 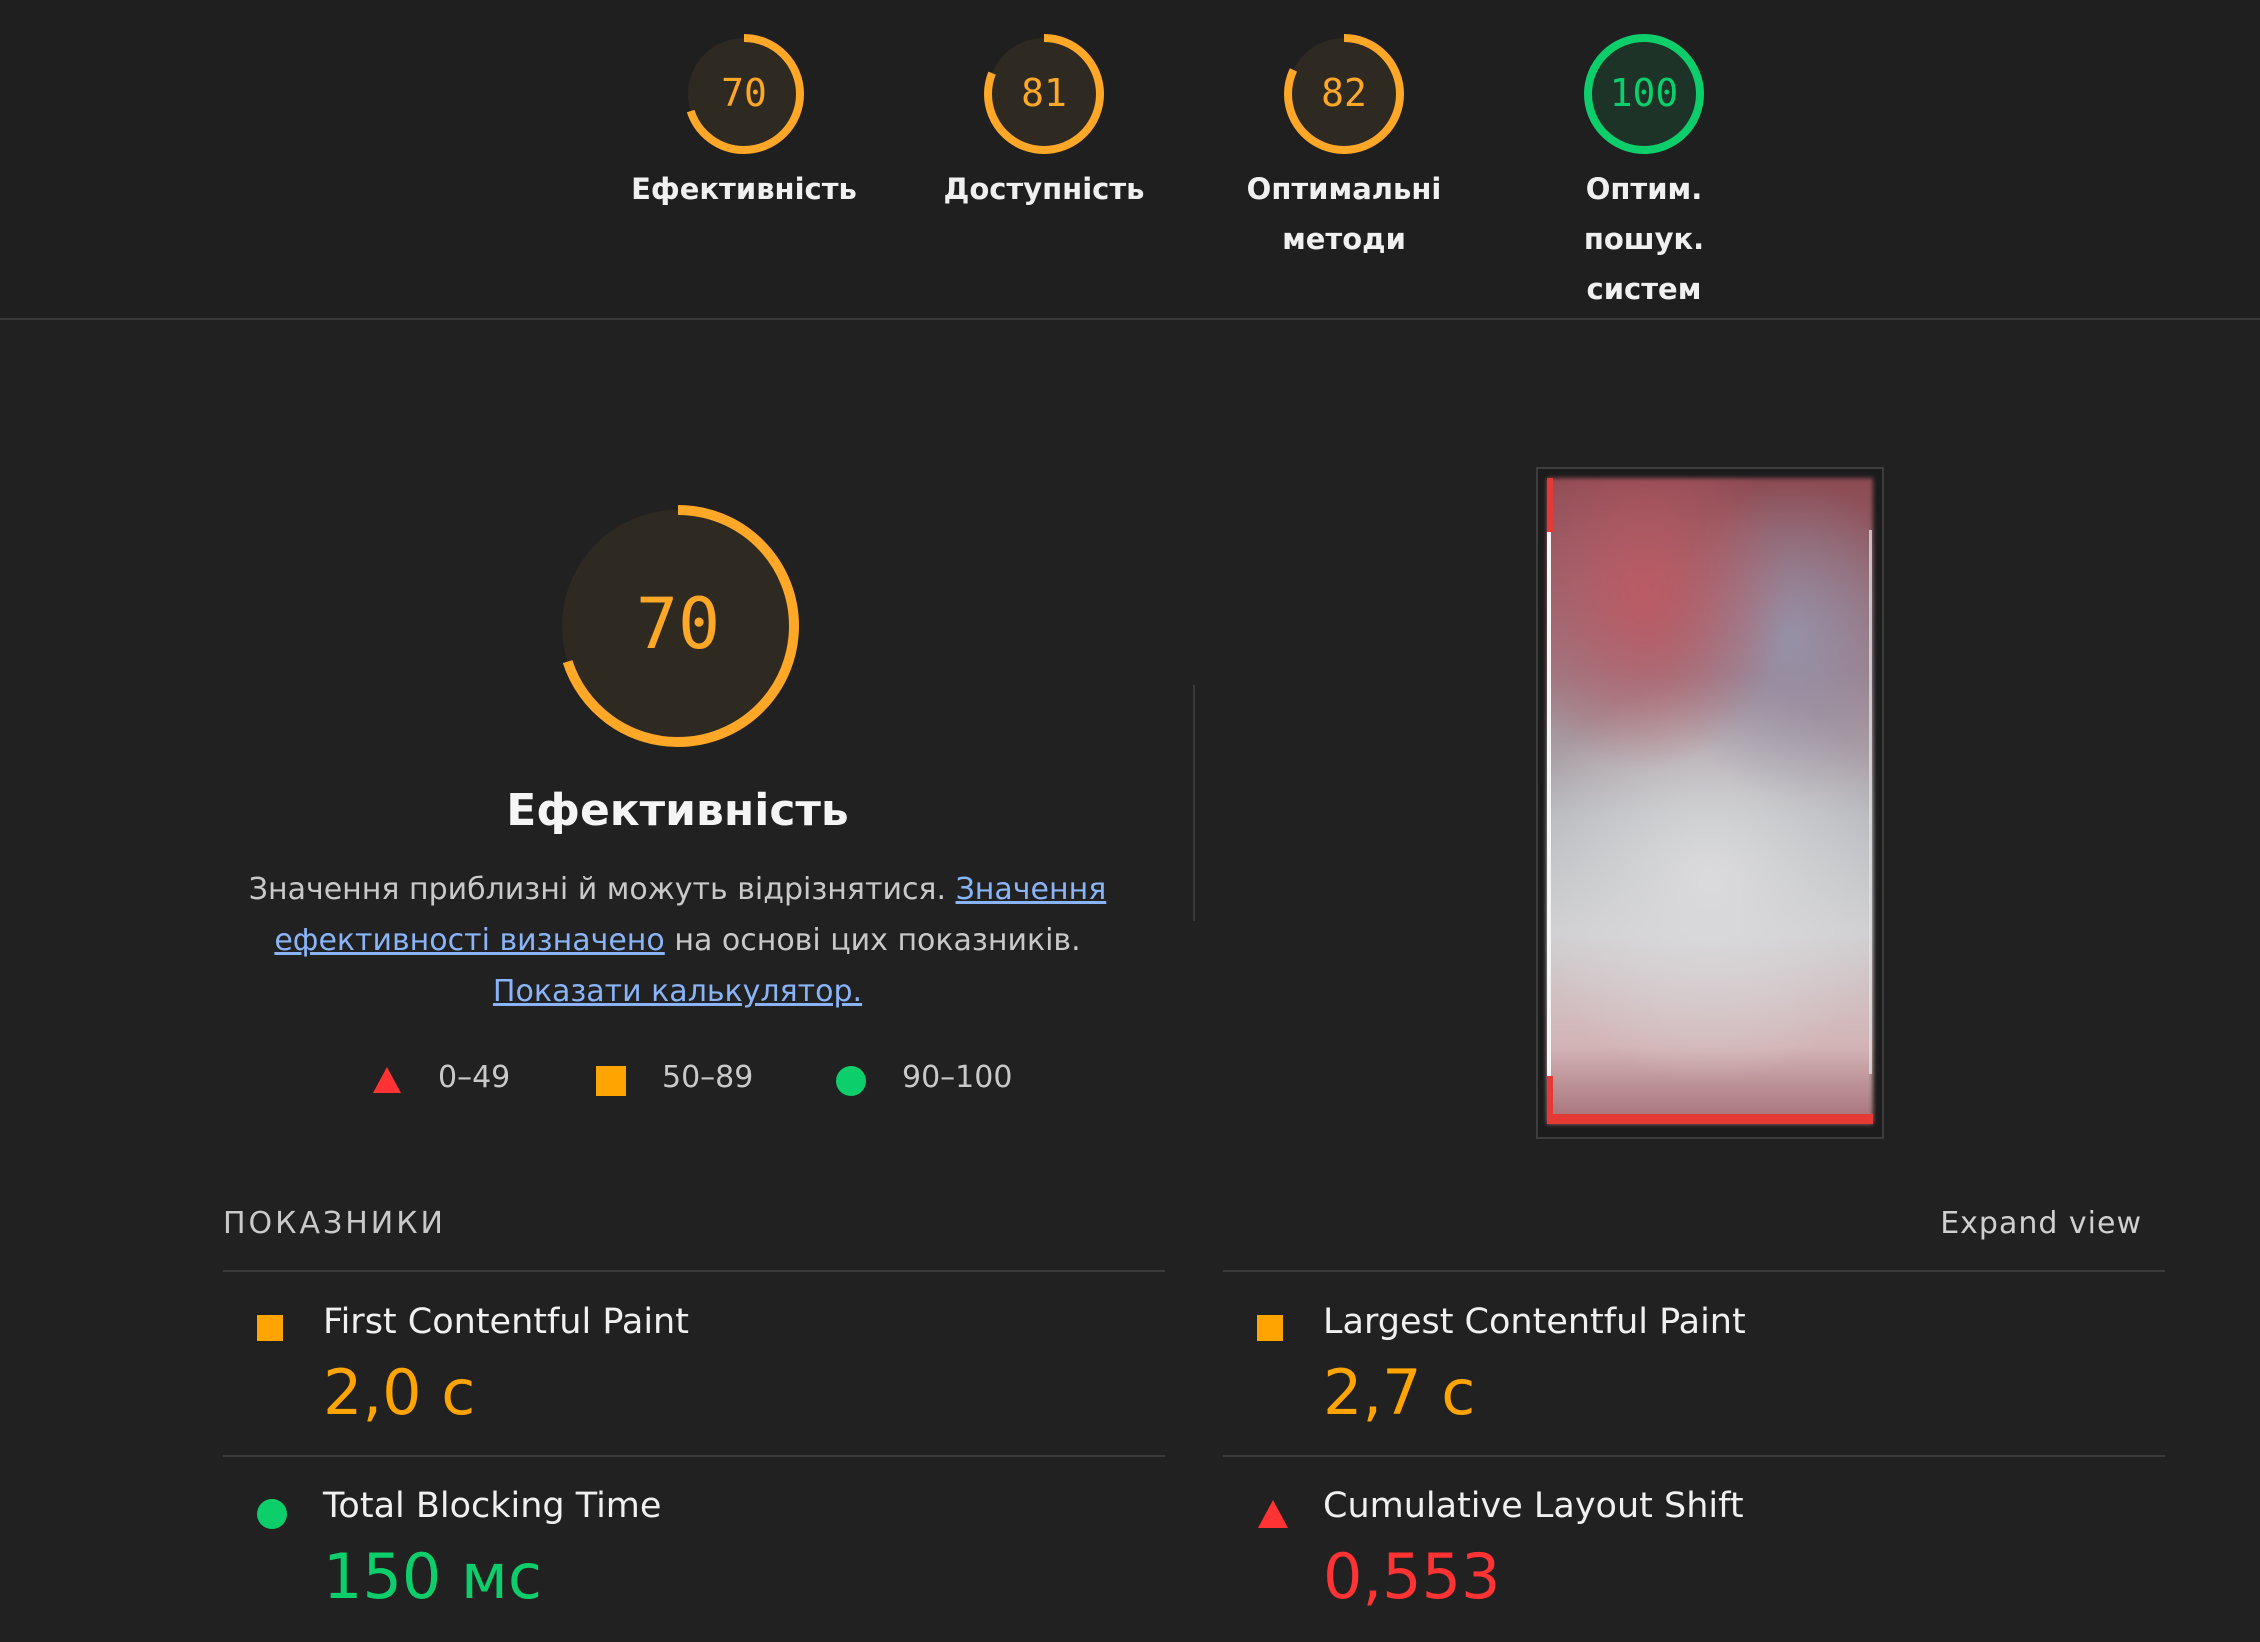 I want to click on gauge-ring: 100, so click(x=1644, y=94).